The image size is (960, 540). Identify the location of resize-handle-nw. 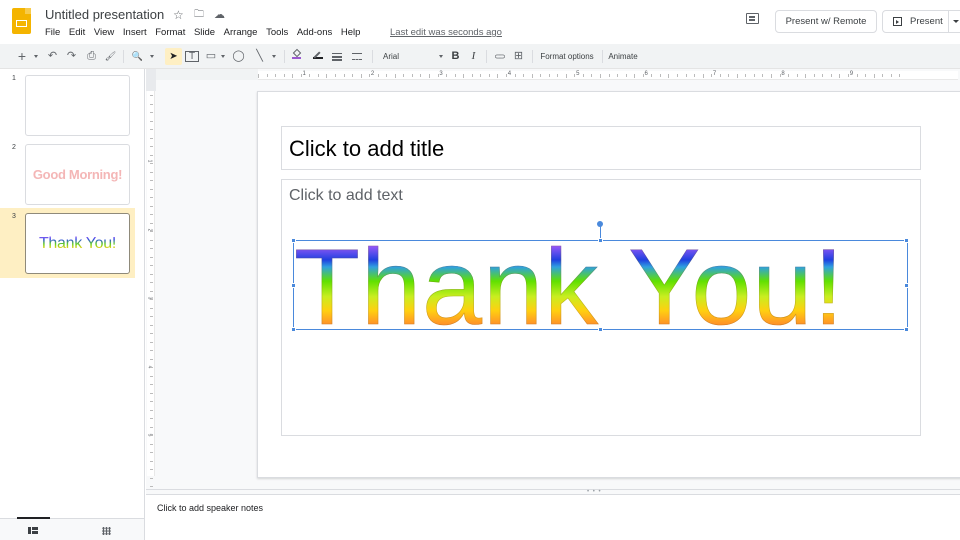
(293, 240).